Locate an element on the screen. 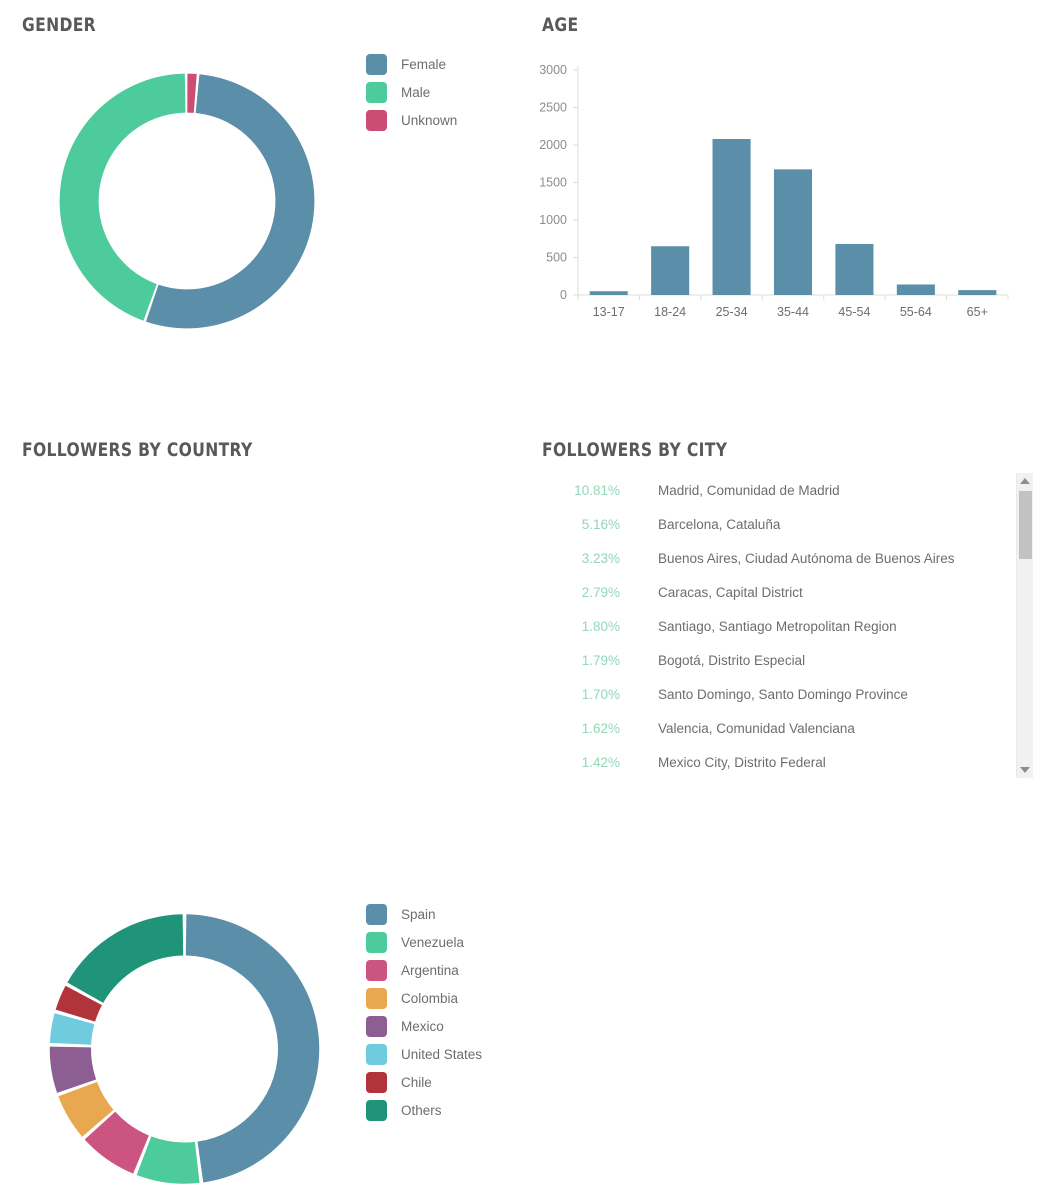 This screenshot has width=1059, height=1188. city-percent: 3.23% is located at coordinates (600, 558).